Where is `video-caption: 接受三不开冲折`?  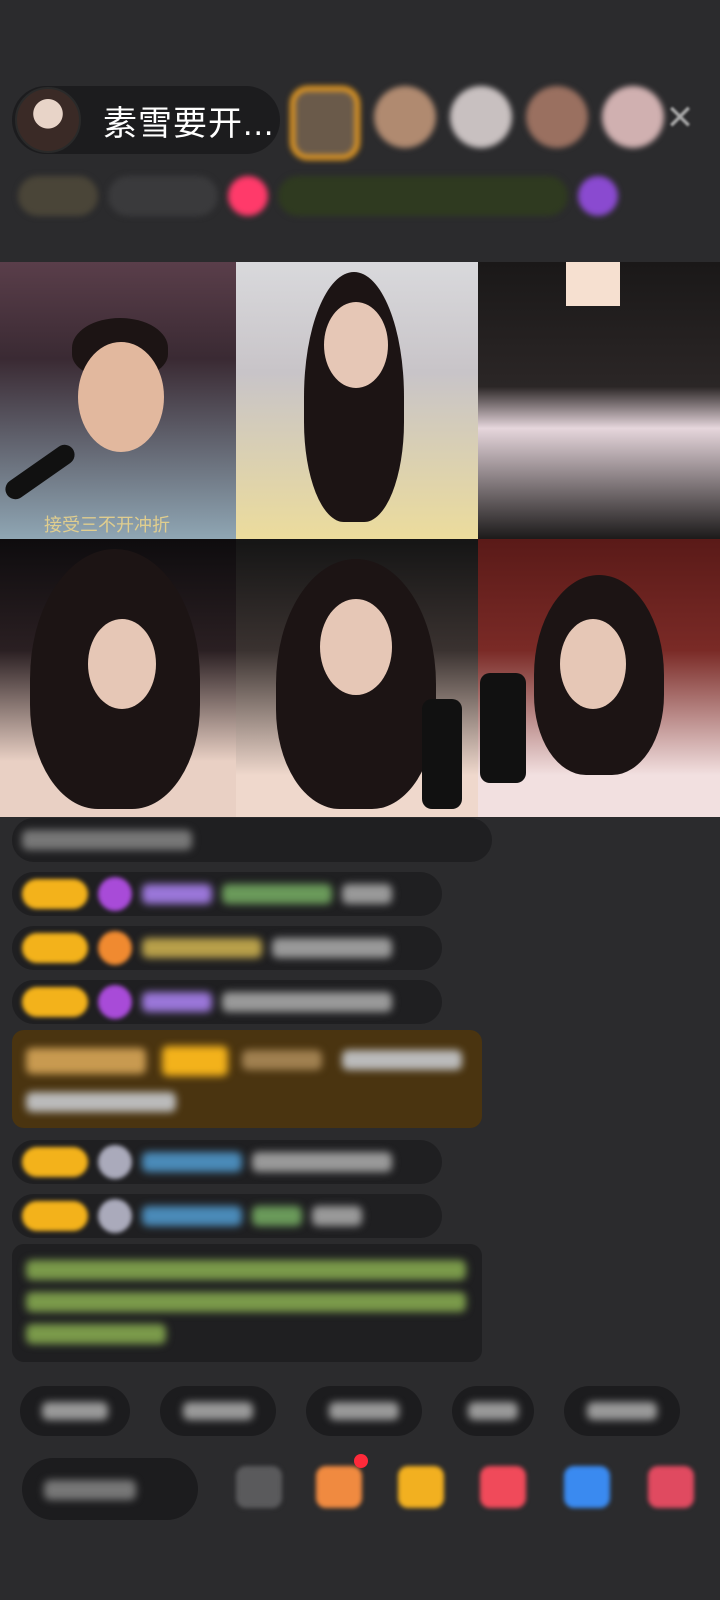 video-caption: 接受三不开冲折 is located at coordinates (107, 525).